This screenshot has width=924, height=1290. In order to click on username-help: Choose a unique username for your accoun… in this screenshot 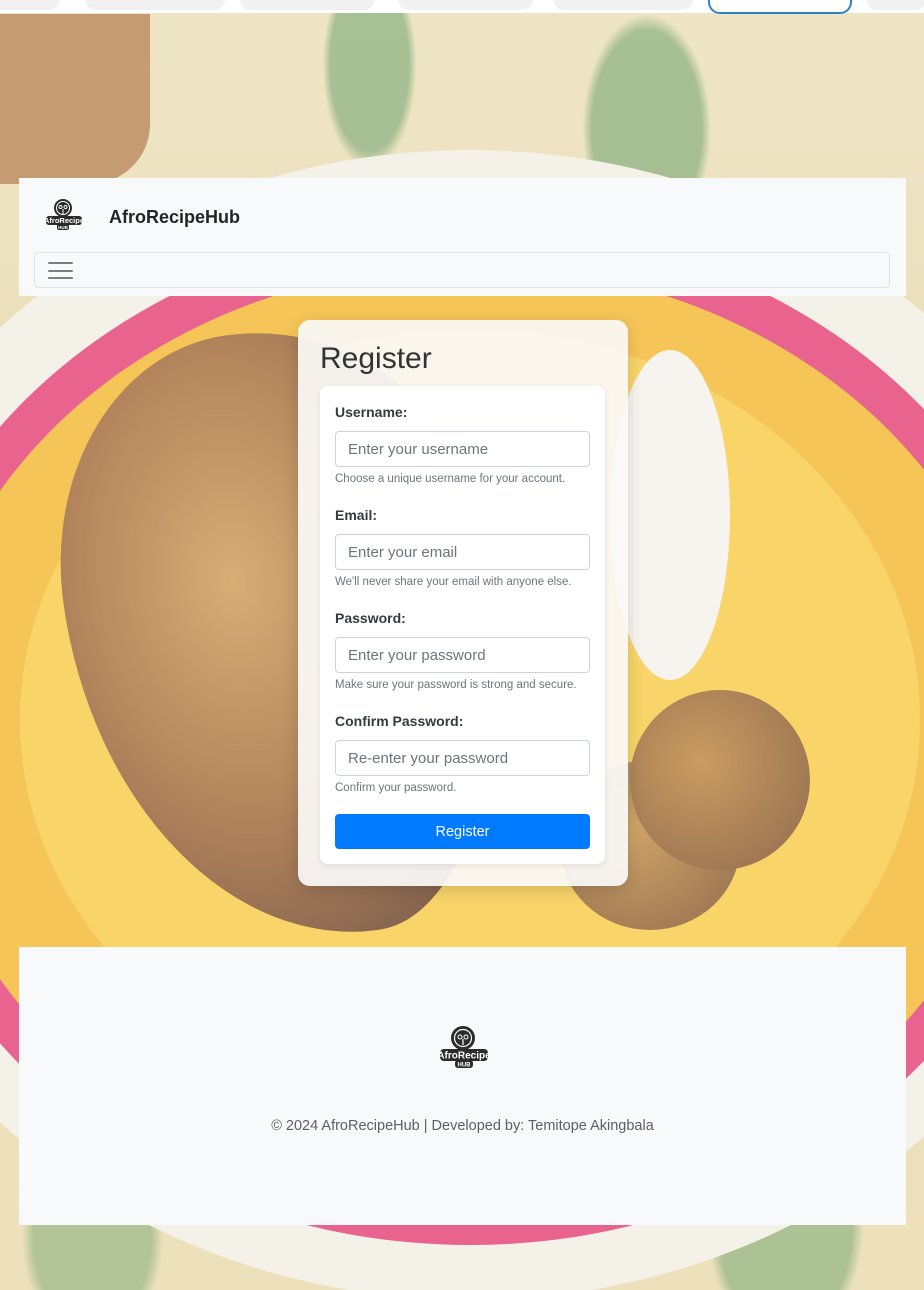, I will do `click(450, 479)`.